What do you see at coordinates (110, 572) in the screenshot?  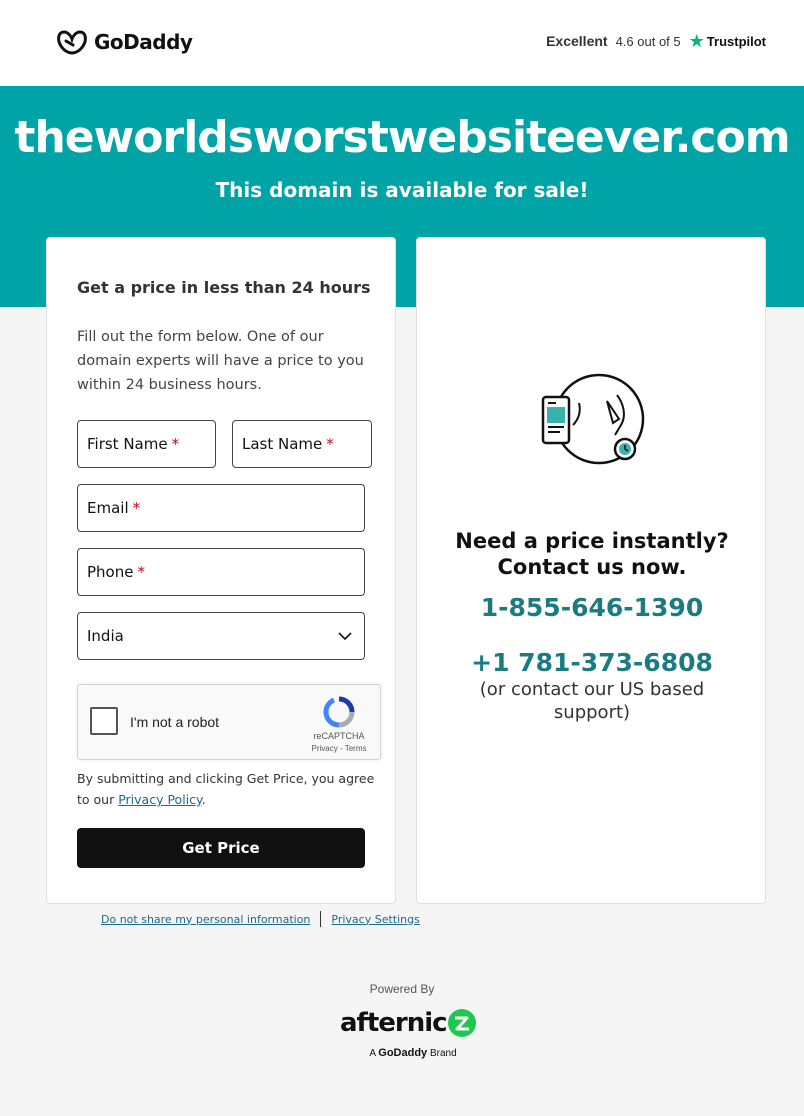 I see `phone-label: Phone` at bounding box center [110, 572].